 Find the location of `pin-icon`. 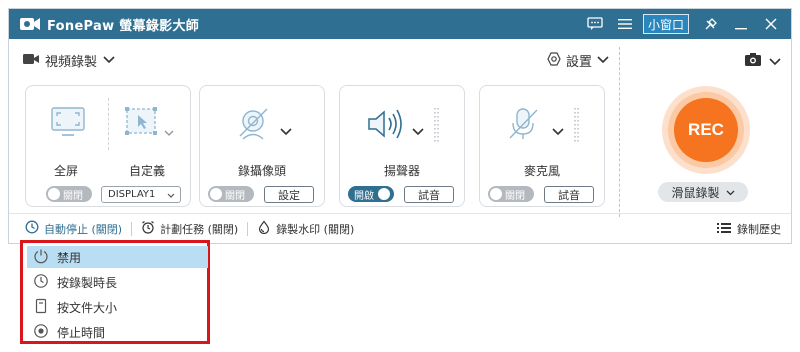

pin-icon is located at coordinates (711, 24).